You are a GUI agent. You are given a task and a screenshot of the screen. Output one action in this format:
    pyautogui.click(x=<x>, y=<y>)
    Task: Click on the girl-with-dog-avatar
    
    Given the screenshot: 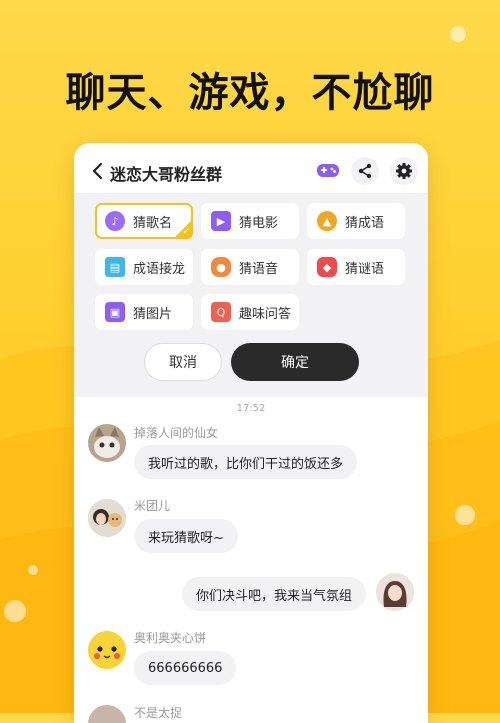 What is the action you would take?
    pyautogui.click(x=107, y=518)
    